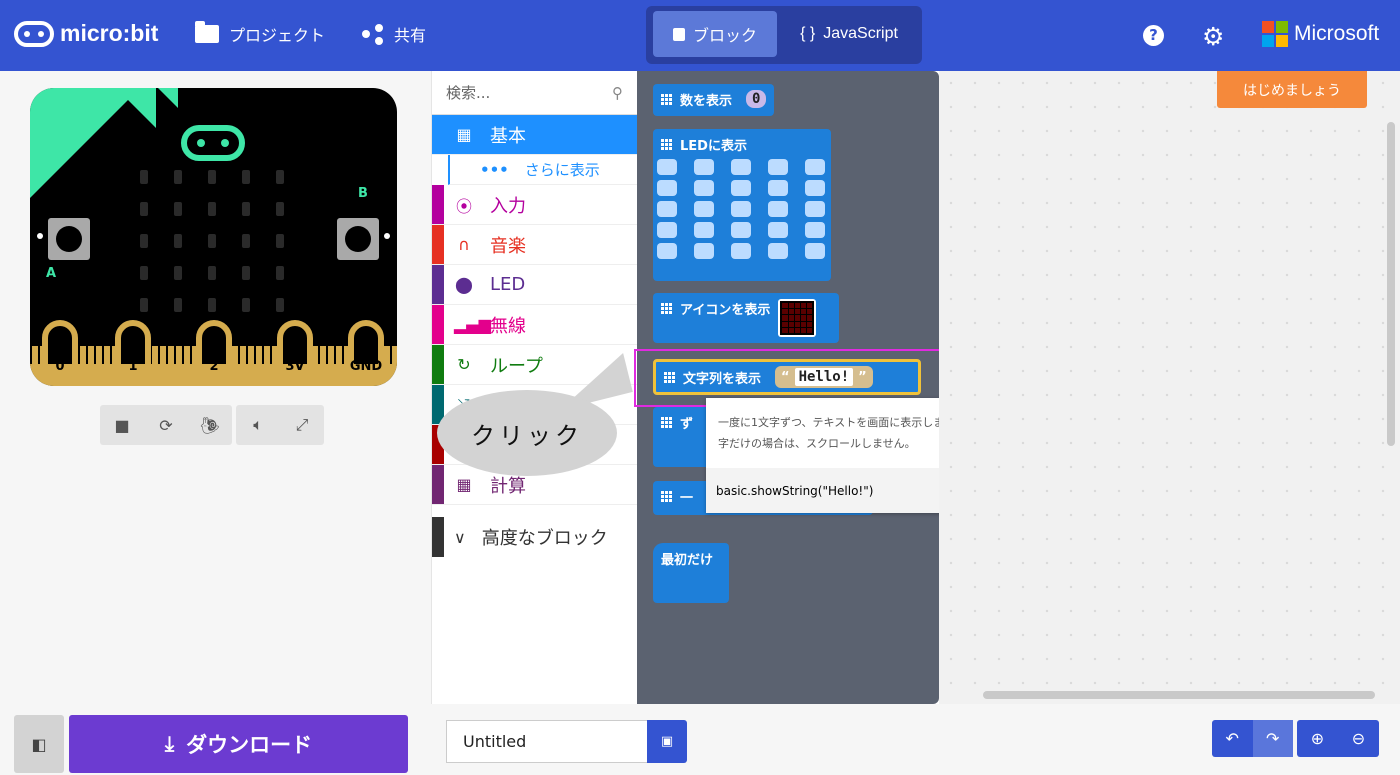 Image resolution: width=1400 pixels, height=775 pixels. What do you see at coordinates (527, 433) in the screenshot?
I see `callout-bubble: クリック` at bounding box center [527, 433].